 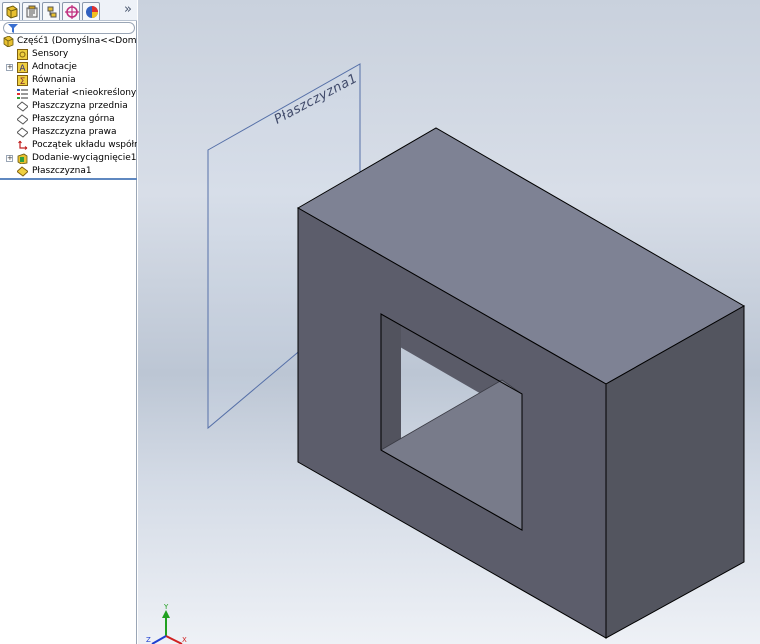 What do you see at coordinates (54, 67) in the screenshot?
I see `tree-item-label: Adnotacje` at bounding box center [54, 67].